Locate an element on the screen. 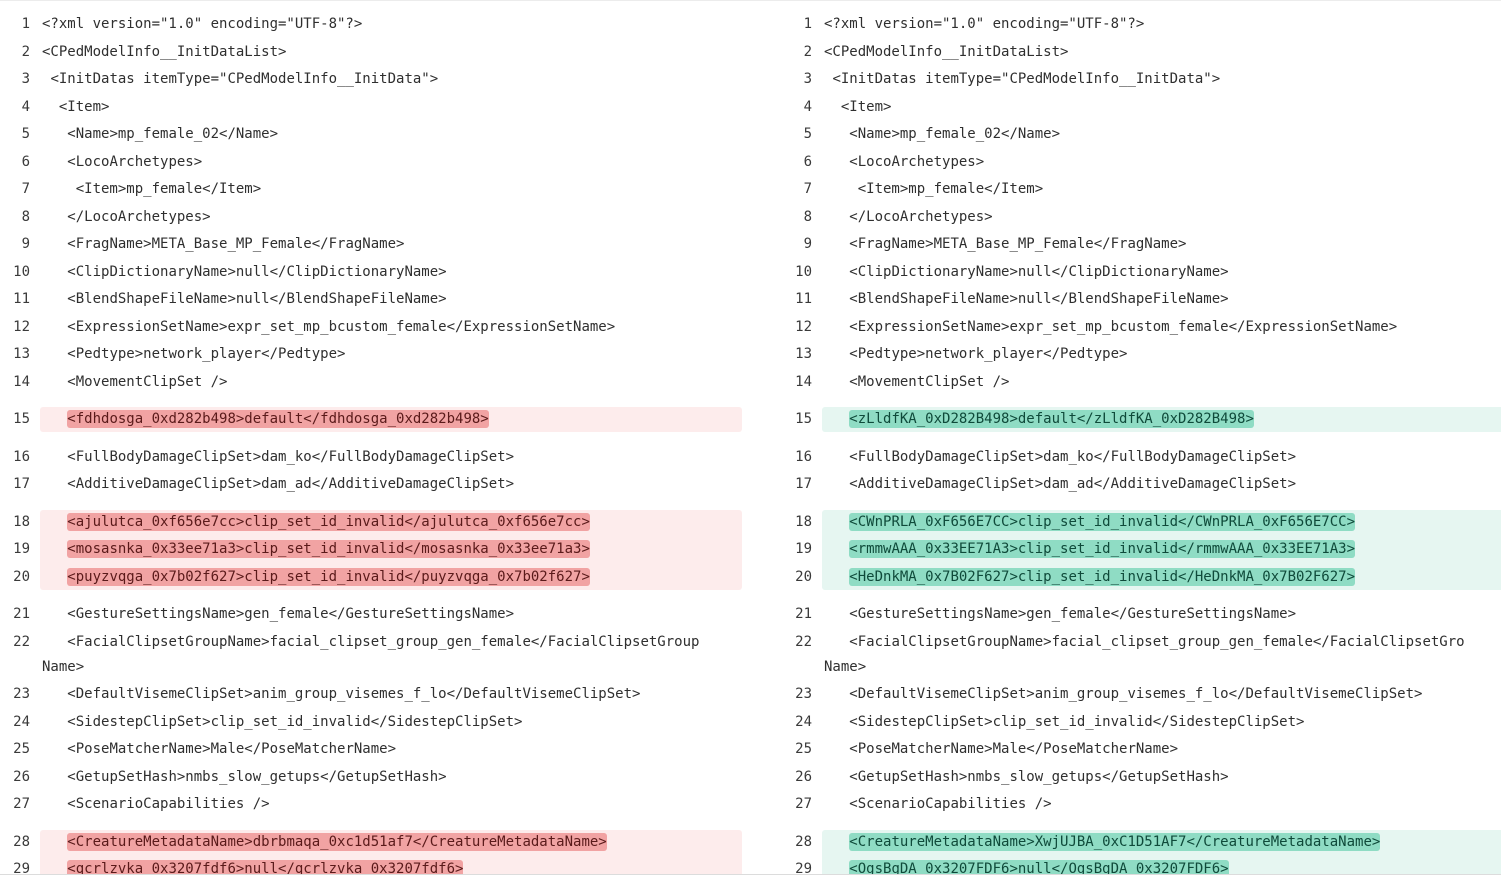 Image resolution: width=1501 pixels, height=875 pixels. line-code: <ScenarioCapabilities /> is located at coordinates (155, 804).